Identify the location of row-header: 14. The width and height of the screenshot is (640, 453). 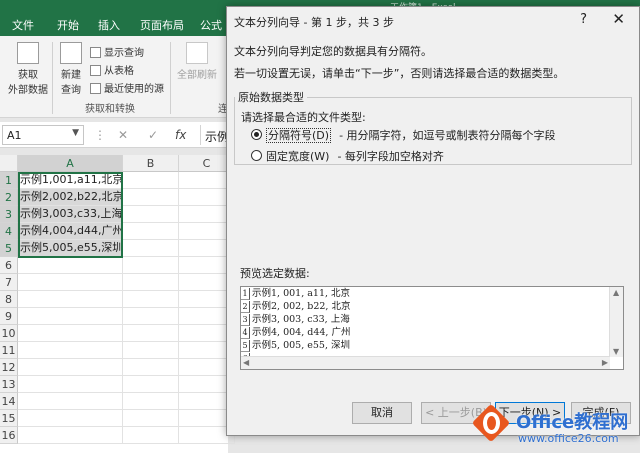
(9, 401).